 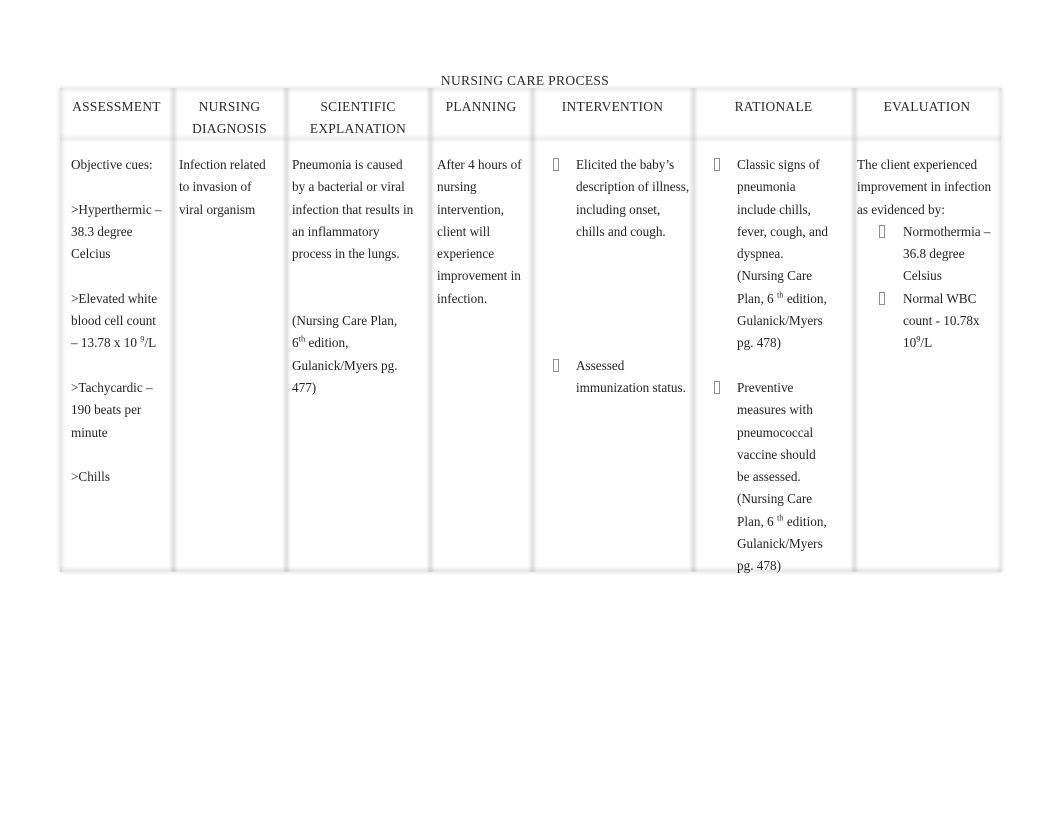 I want to click on rationale-1-line-4: fever, cough, and, so click(x=783, y=231).